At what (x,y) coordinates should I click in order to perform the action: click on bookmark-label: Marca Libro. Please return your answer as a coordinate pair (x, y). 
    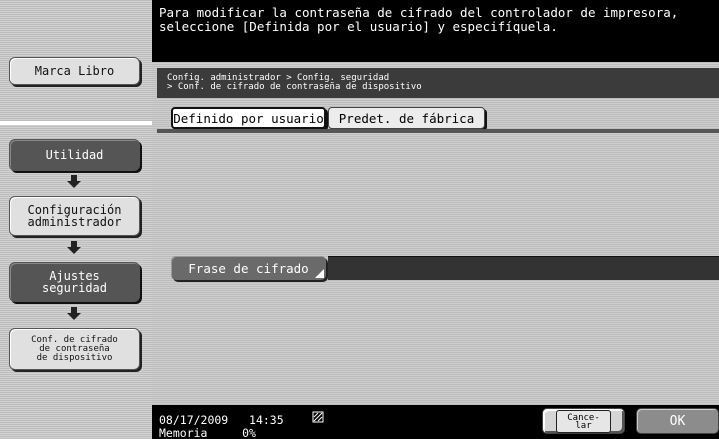
    Looking at the image, I should click on (74, 71).